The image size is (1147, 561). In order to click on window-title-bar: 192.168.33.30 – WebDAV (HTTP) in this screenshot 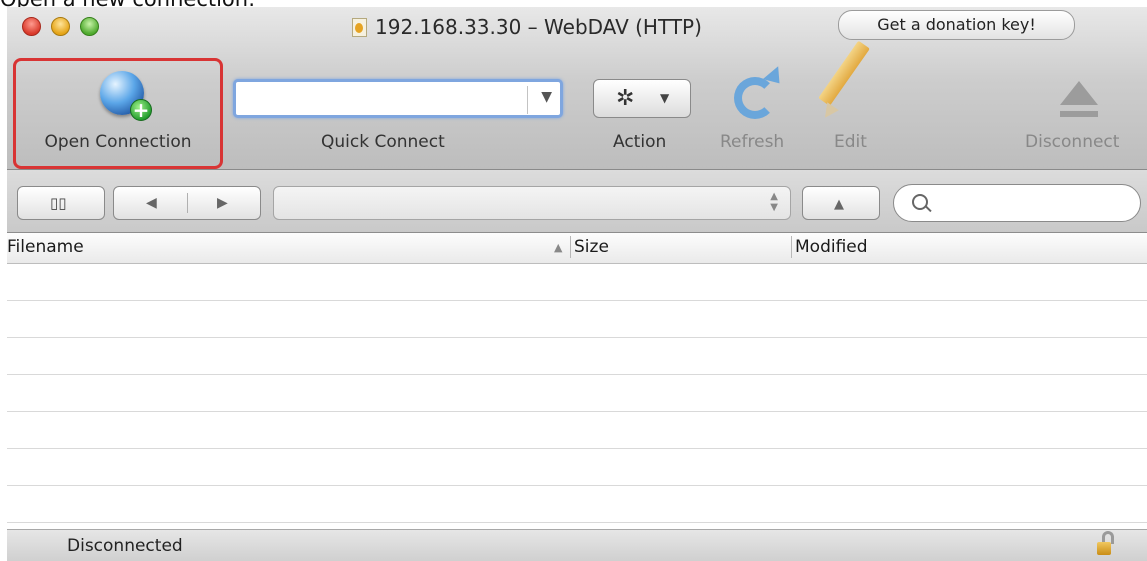, I will do `click(527, 27)`.